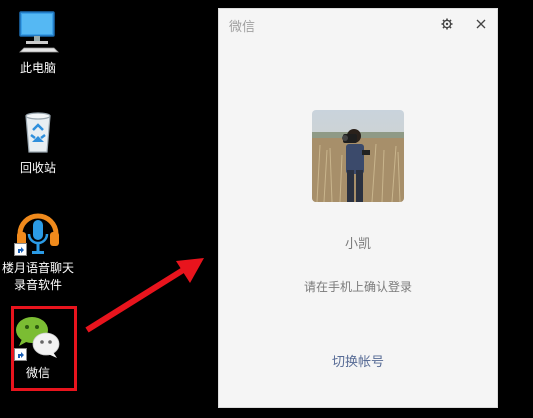 The width and height of the screenshot is (533, 418). I want to click on desktop-icon-recycle-bin: 回收站, so click(38, 142).